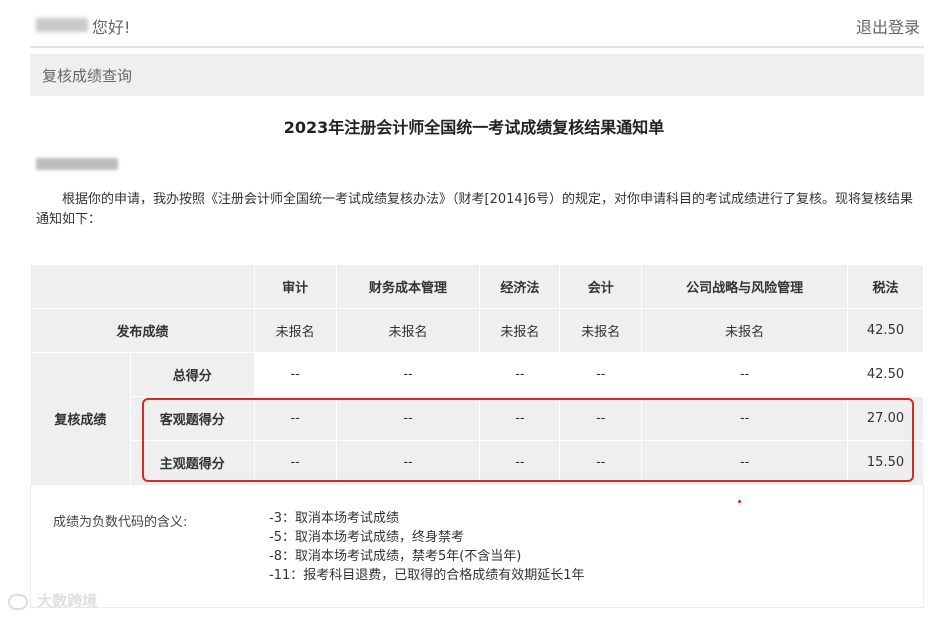 The width and height of the screenshot is (948, 621). What do you see at coordinates (366, 537) in the screenshot?
I see `list-item: -5：取消本场考试成绩，终身禁考` at bounding box center [366, 537].